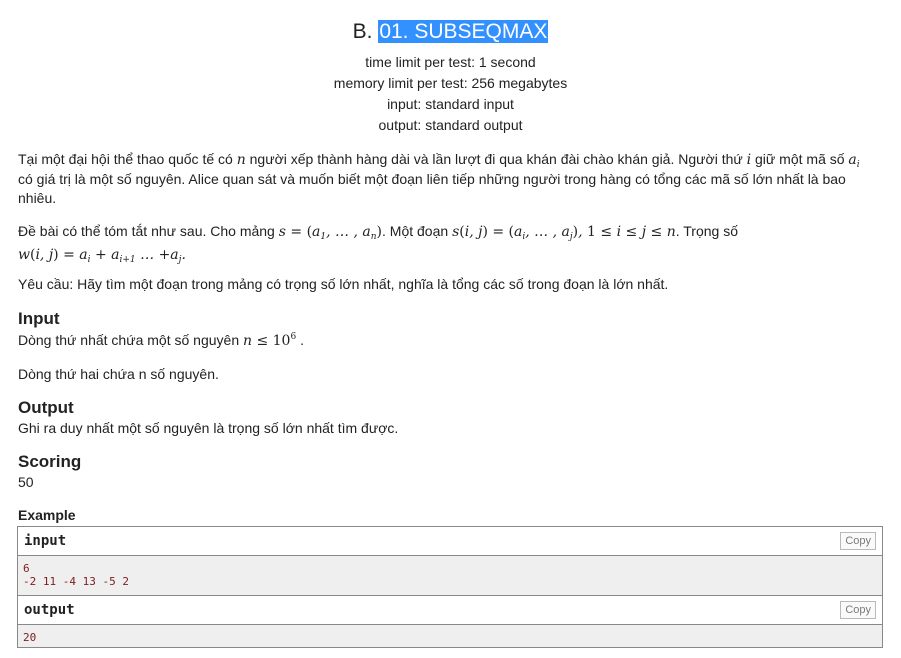 The width and height of the screenshot is (901, 658). What do you see at coordinates (450, 610) in the screenshot?
I see `example-output-header: output Copy` at bounding box center [450, 610].